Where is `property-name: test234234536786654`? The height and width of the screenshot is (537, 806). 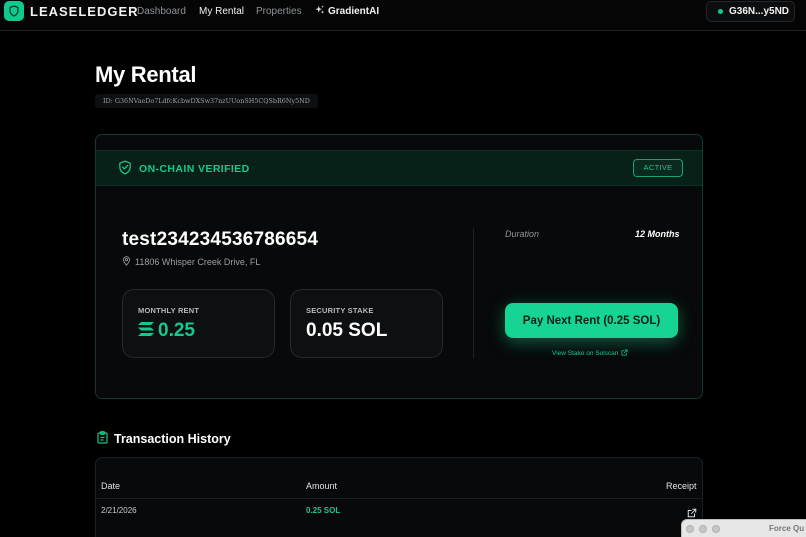
property-name: test234234536786654 is located at coordinates (220, 239).